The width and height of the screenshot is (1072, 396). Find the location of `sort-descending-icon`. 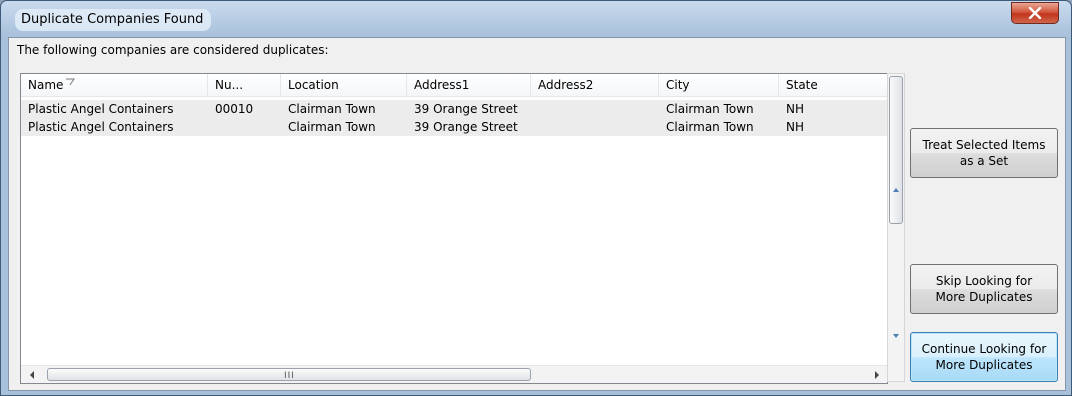

sort-descending-icon is located at coordinates (70, 82).